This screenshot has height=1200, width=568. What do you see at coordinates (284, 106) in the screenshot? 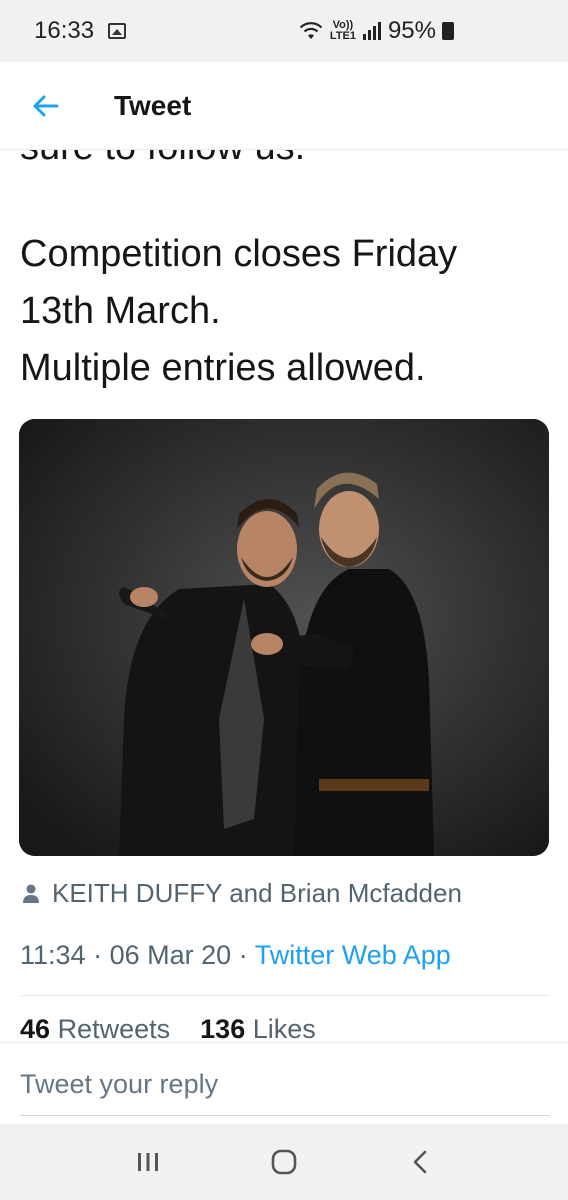
I see `app-header: Tweet` at bounding box center [284, 106].